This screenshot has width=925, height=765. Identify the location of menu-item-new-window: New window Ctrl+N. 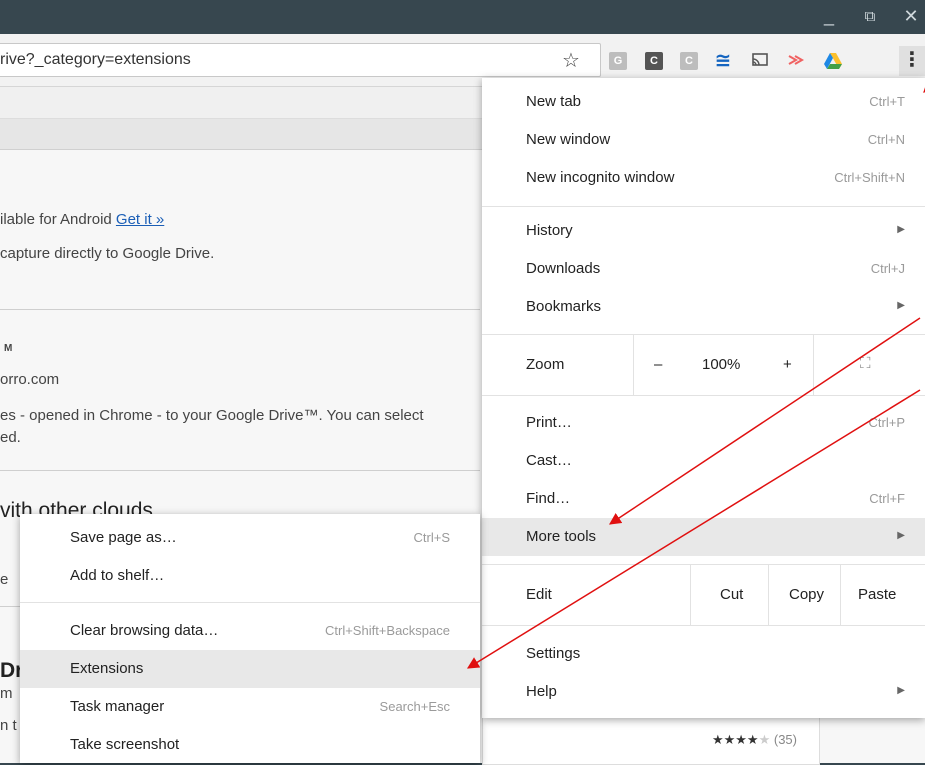
(703, 140).